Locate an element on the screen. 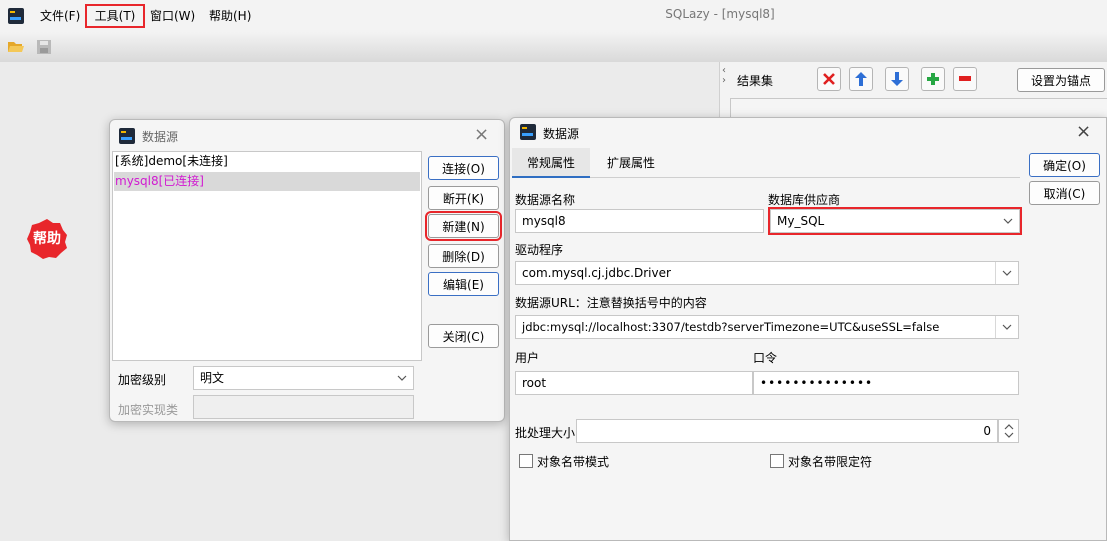  quote-delim-label: 对象名带限定符 is located at coordinates (830, 462).